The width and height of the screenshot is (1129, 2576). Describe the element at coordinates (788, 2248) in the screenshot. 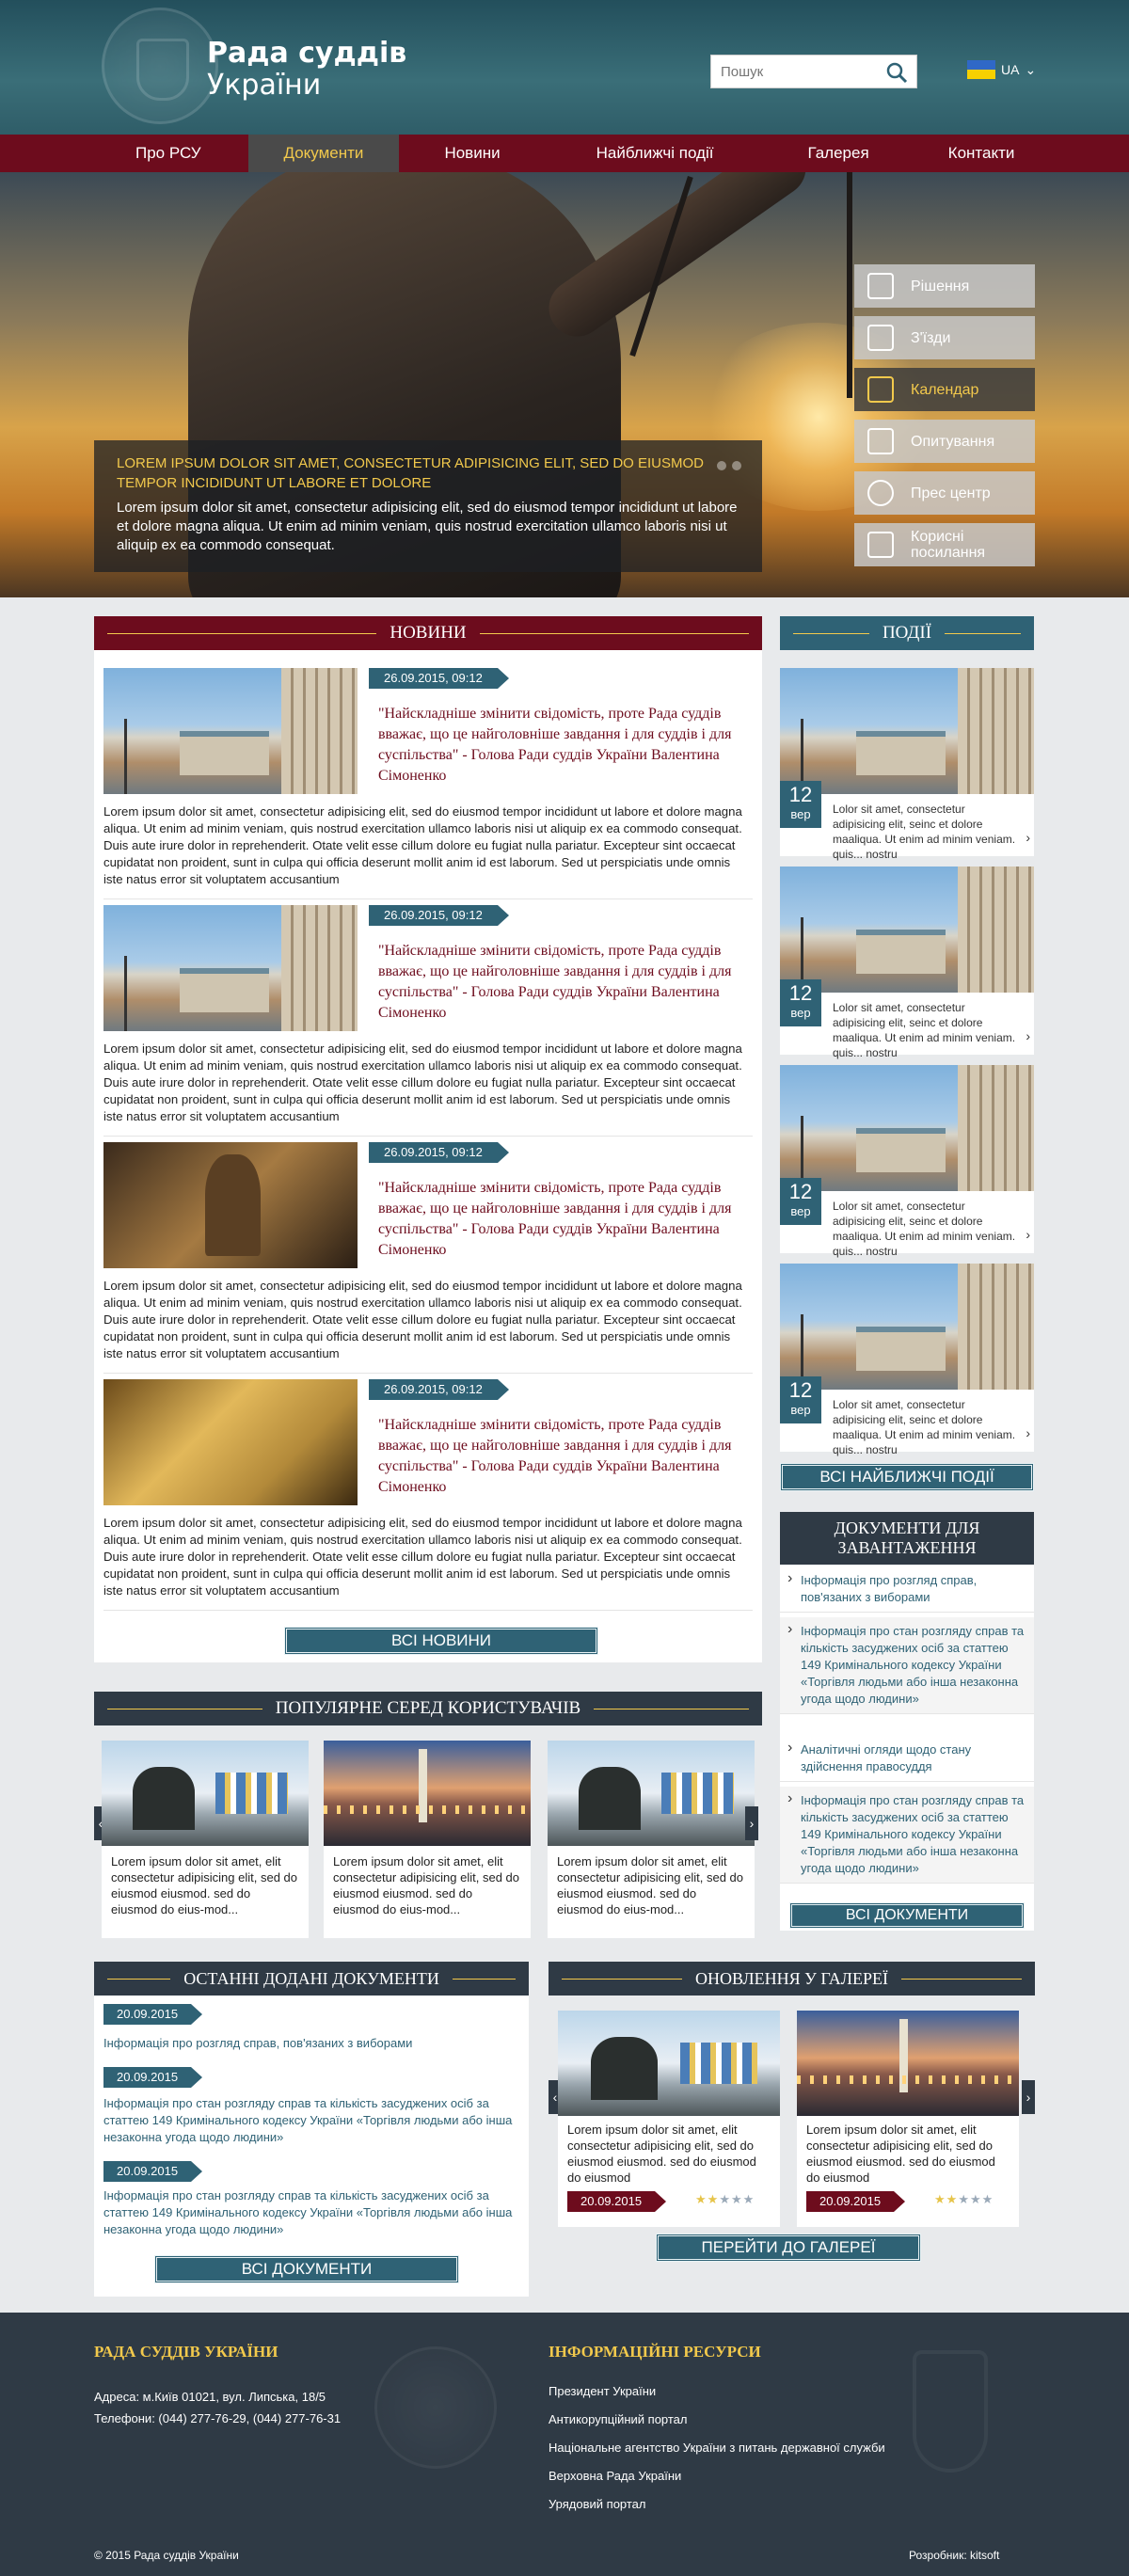

I see `go-to-gallery-button: ПЕРЕЙТИ ДО ГАЛЕРЕЇ` at that location.